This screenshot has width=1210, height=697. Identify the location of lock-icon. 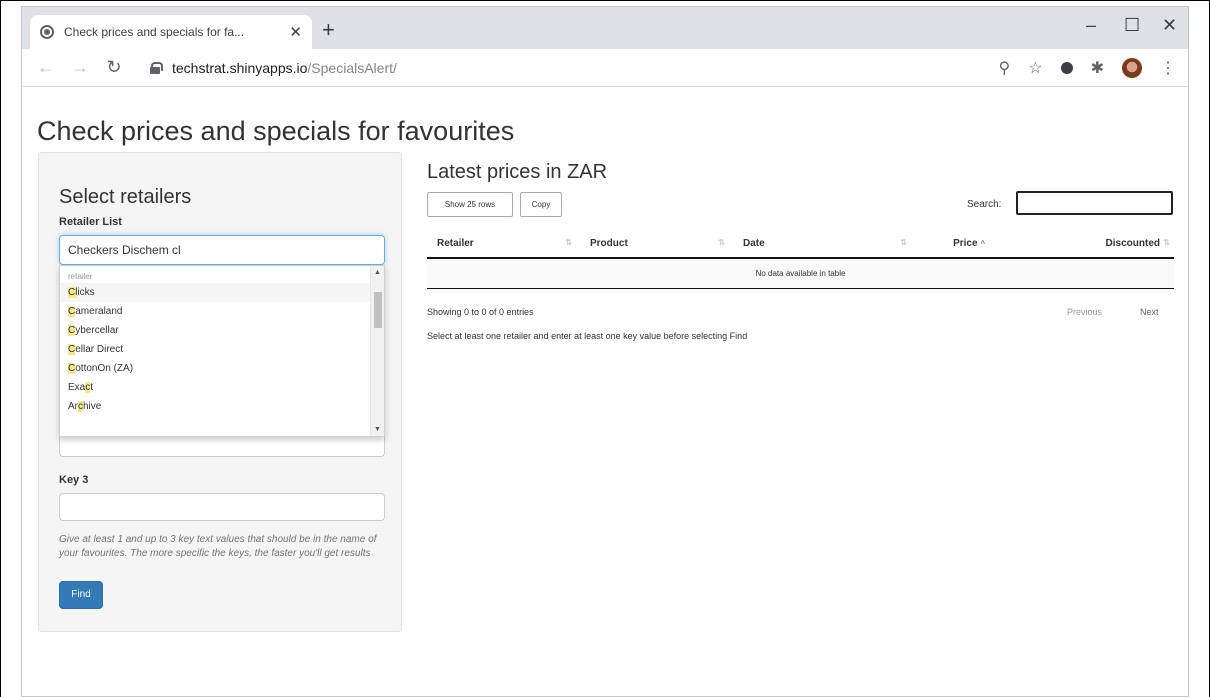
(156, 67).